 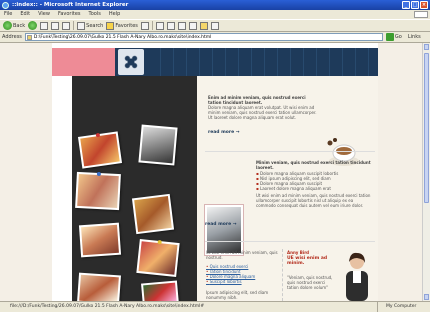 I want to click on menu-file: File, so click(x=8, y=14).